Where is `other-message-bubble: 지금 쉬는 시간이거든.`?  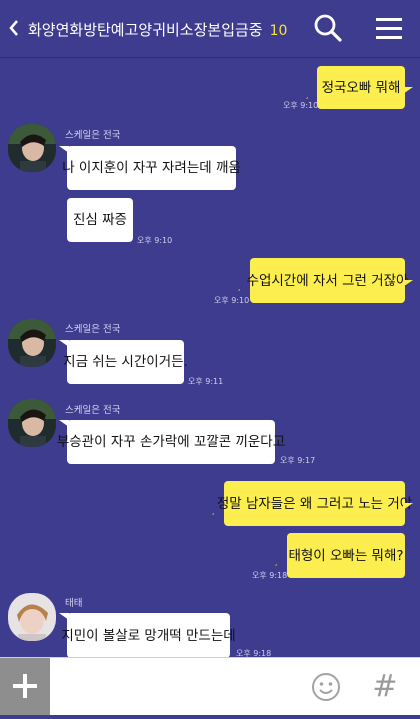 other-message-bubble: 지금 쉬는 시간이거든. is located at coordinates (125, 362).